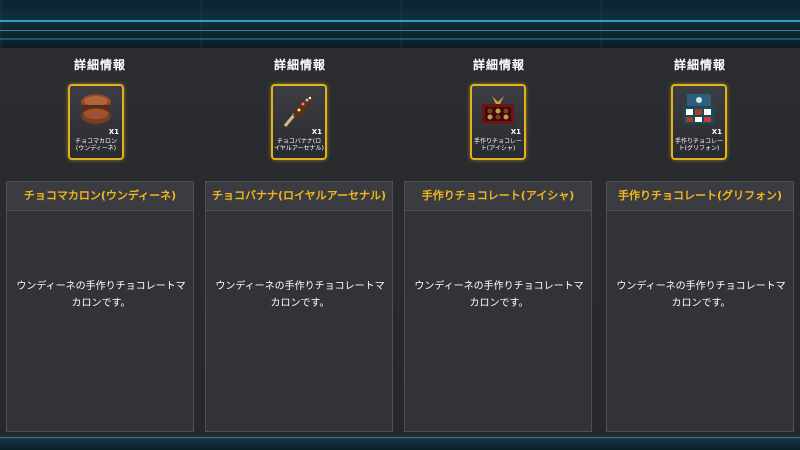  Describe the element at coordinates (299, 110) in the screenshot. I see `choco-banana-icon` at that location.